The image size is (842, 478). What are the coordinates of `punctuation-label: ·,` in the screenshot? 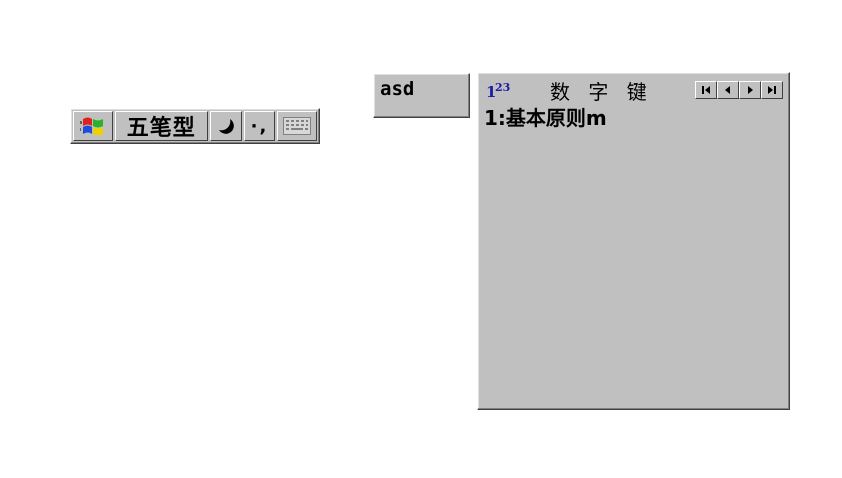 It's located at (259, 126).